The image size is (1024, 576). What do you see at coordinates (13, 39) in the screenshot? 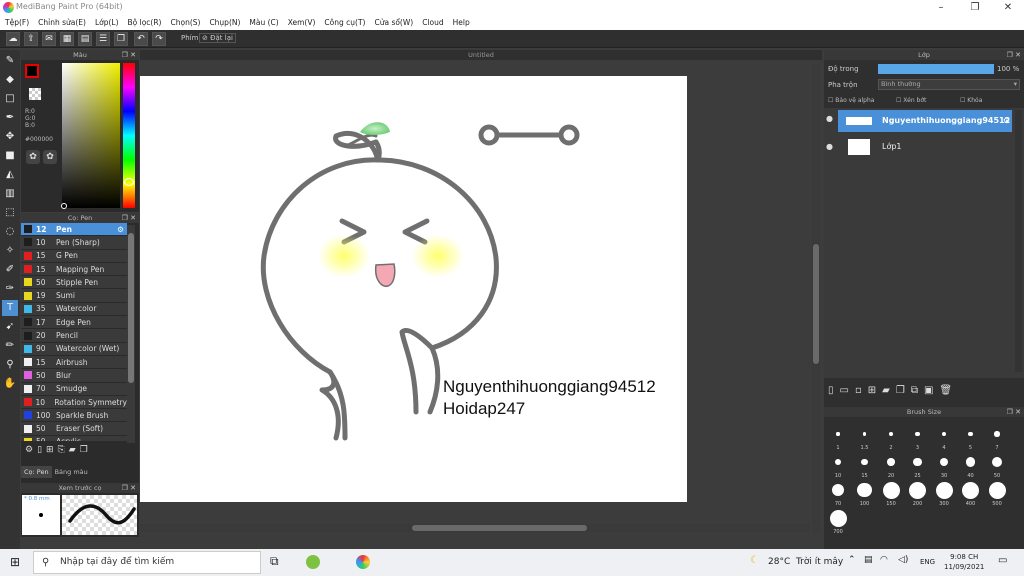
I see `cloud-icon: ☁` at bounding box center [13, 39].